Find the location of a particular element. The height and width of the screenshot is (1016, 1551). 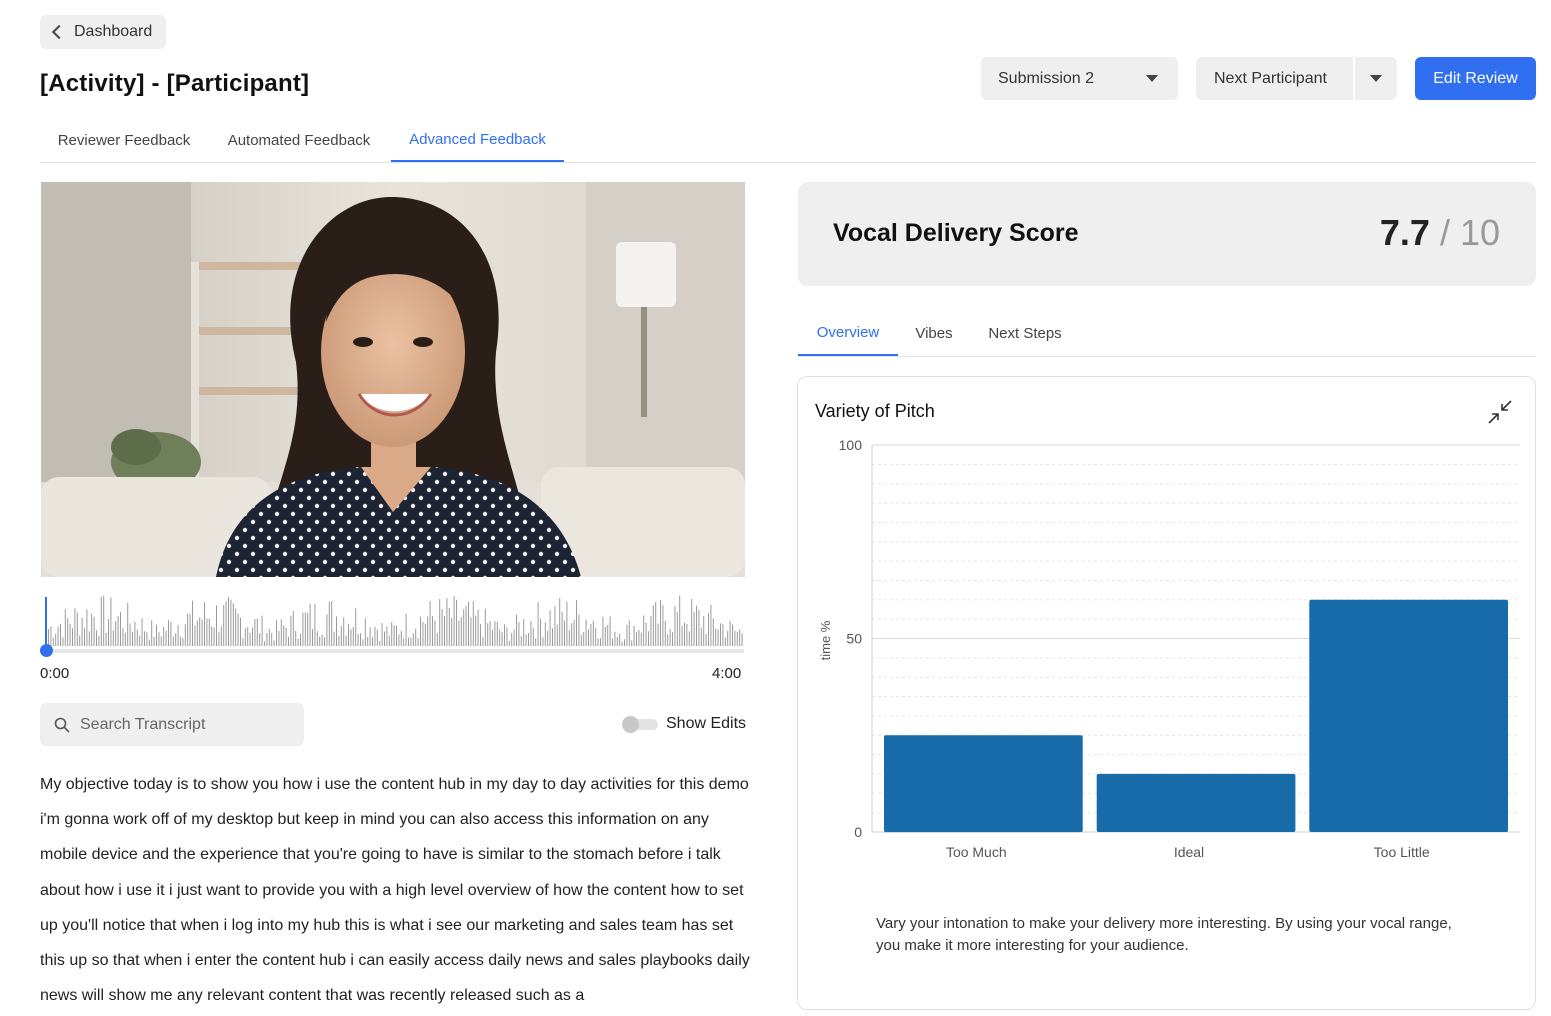

tab-overview: Overview is located at coordinates (848, 333).